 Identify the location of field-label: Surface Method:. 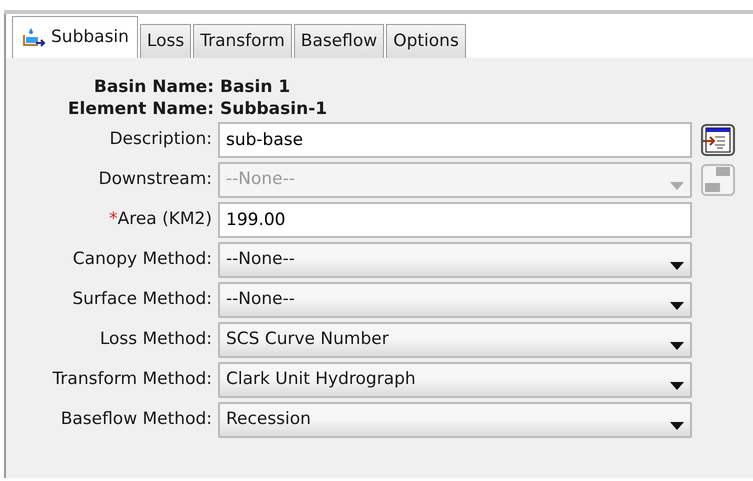
(142, 300).